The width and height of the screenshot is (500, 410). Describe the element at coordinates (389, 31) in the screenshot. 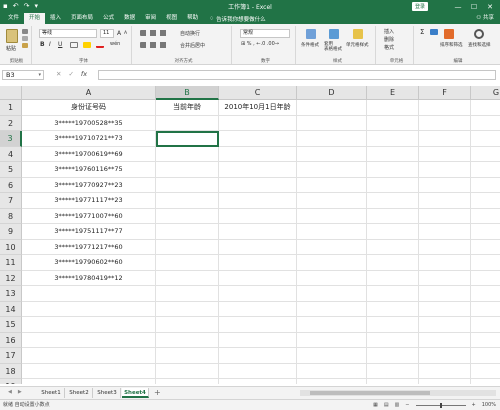

I see `insert-cells-button: 插入` at that location.